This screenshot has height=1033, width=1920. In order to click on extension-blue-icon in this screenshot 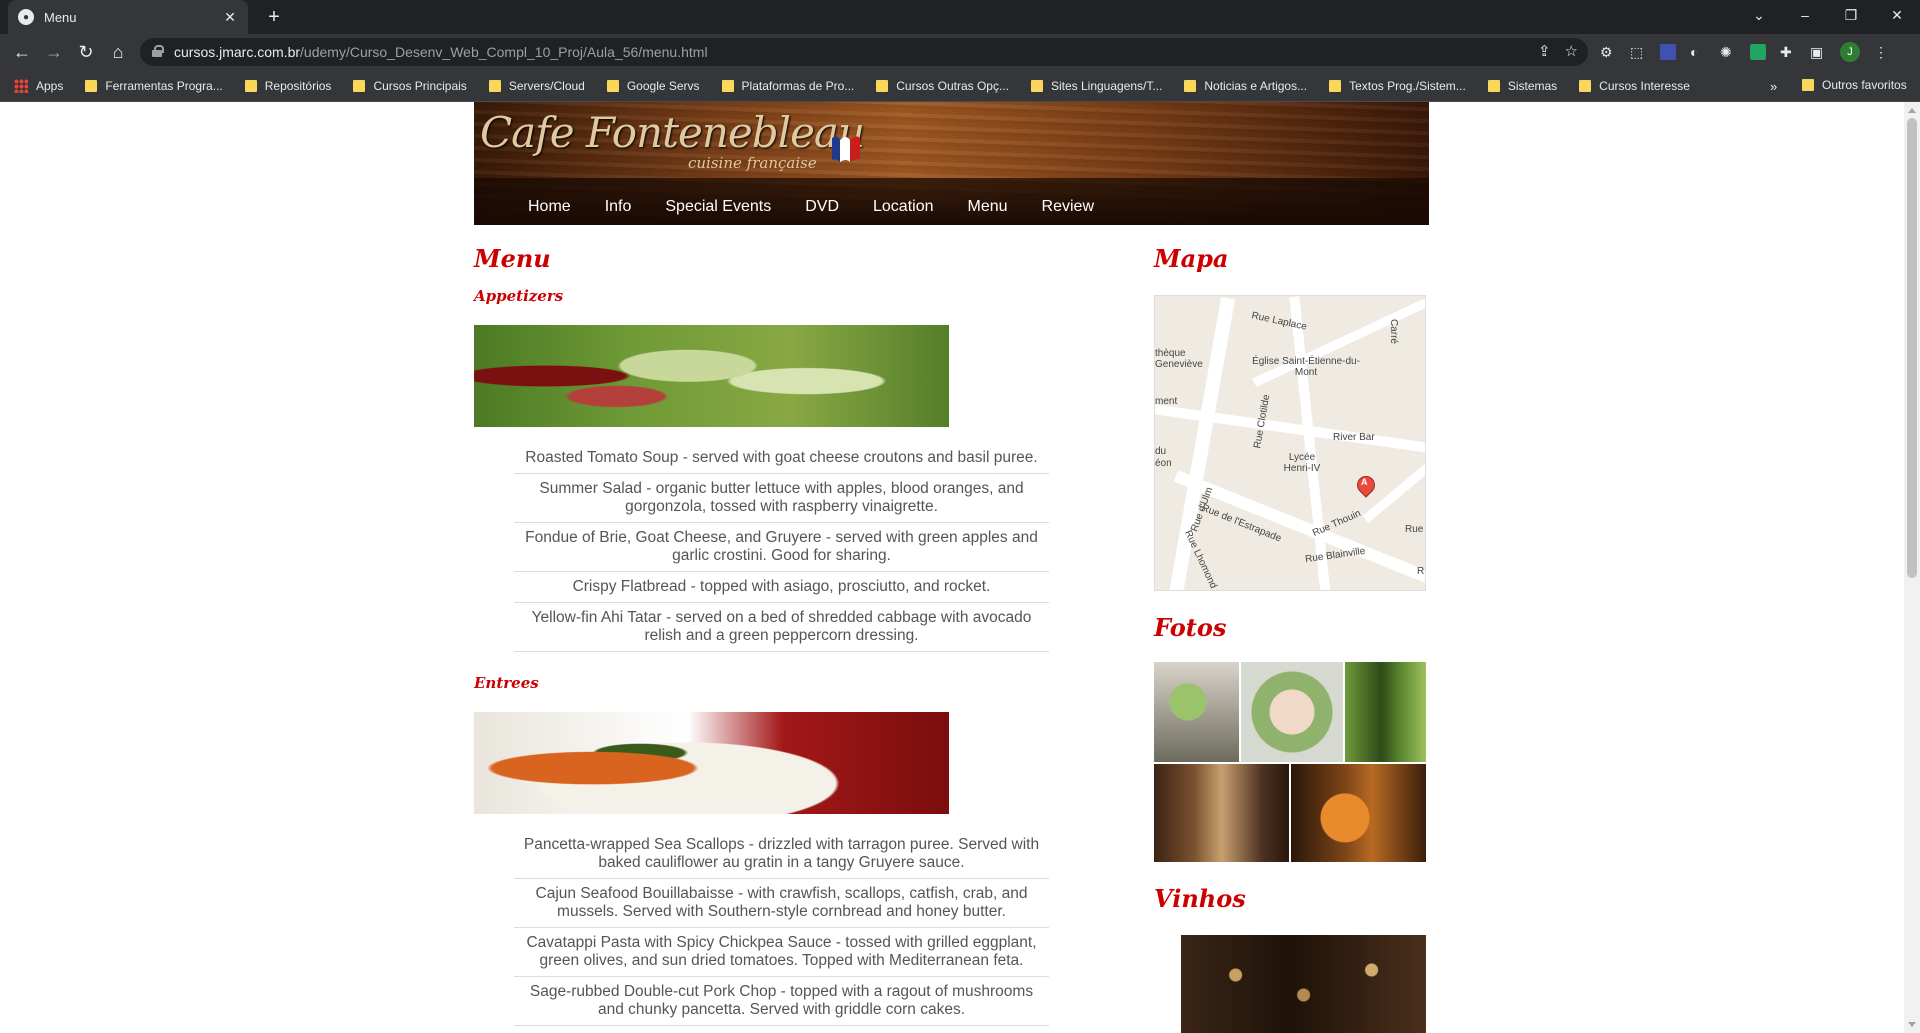, I will do `click(1668, 52)`.